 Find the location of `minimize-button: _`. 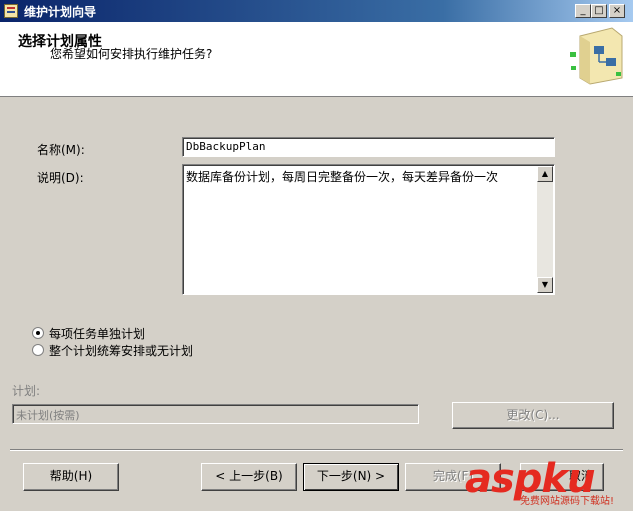

minimize-button: _ is located at coordinates (583, 11).